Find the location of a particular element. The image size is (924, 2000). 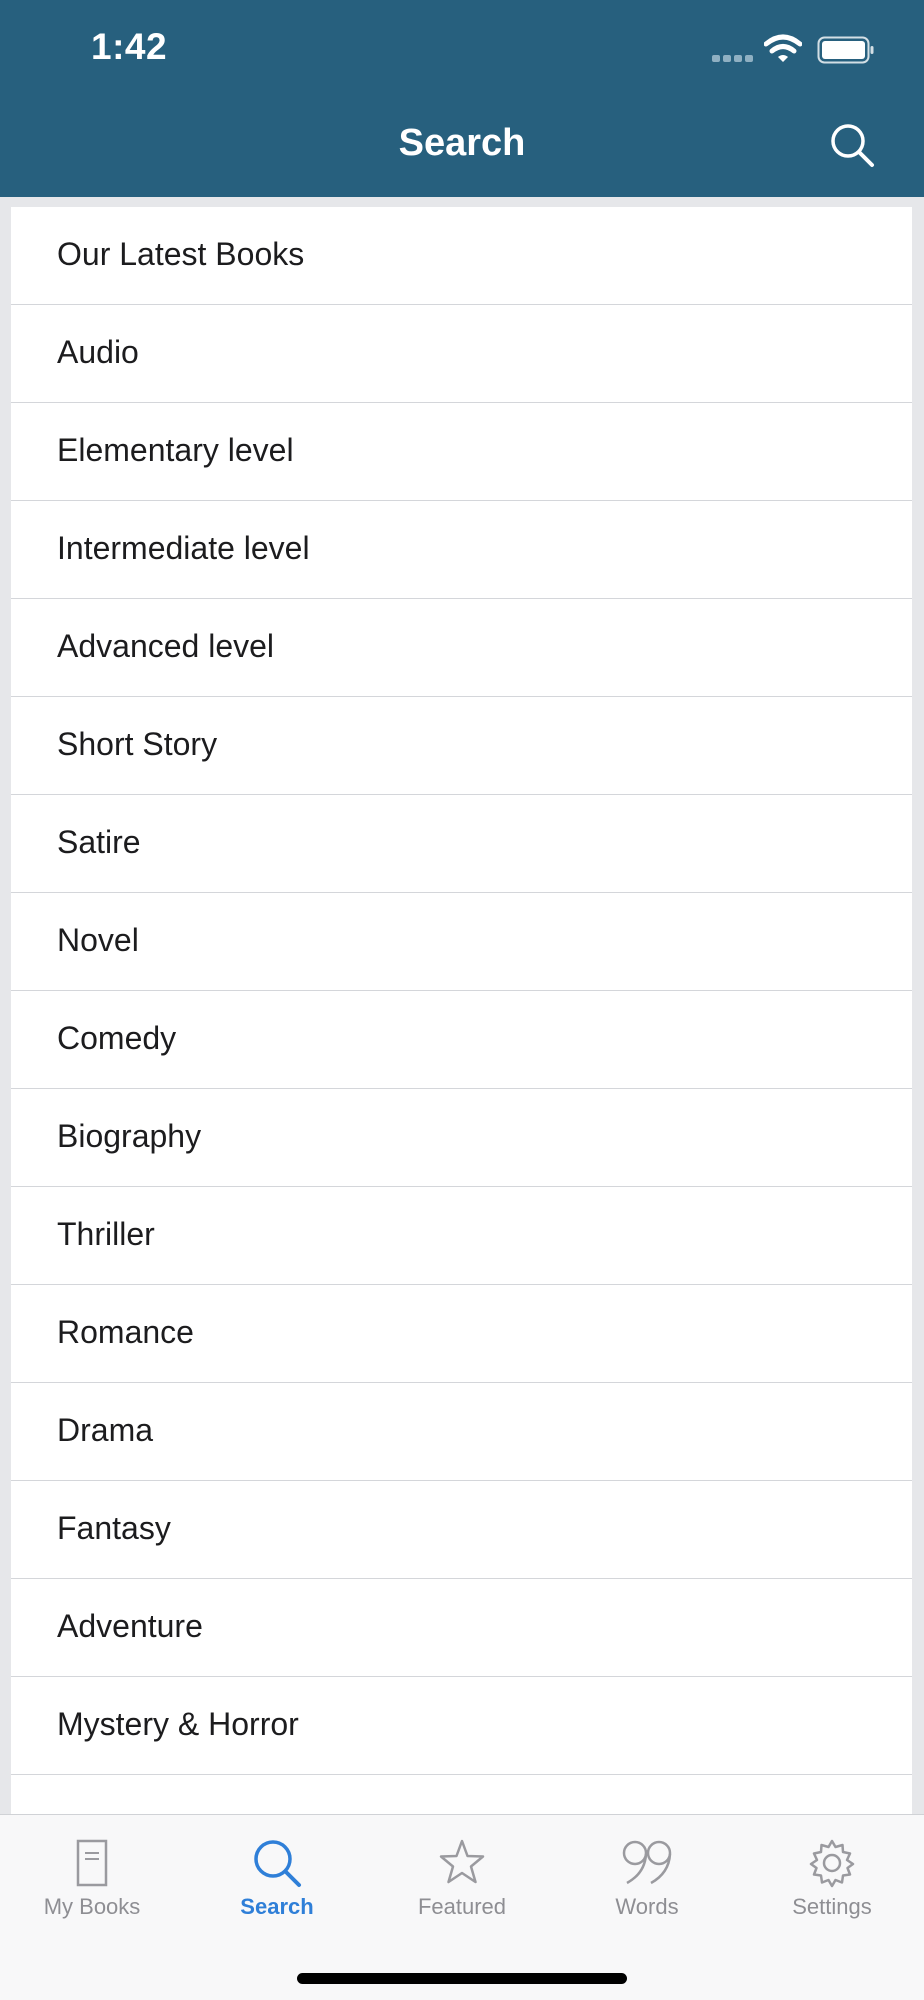

list-item-label: Advanced level is located at coordinates (166, 646).